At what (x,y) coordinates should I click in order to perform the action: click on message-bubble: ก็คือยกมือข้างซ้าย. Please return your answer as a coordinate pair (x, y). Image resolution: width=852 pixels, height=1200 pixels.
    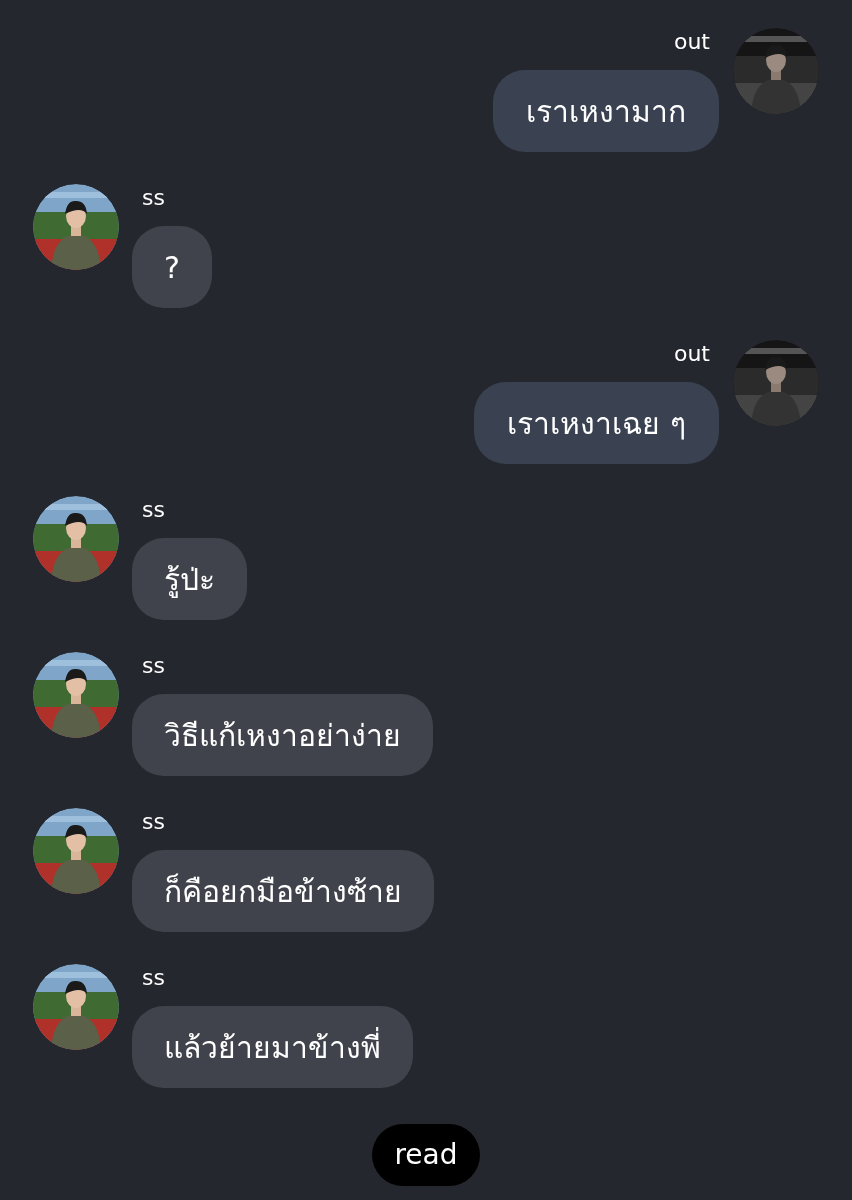
    Looking at the image, I should click on (283, 891).